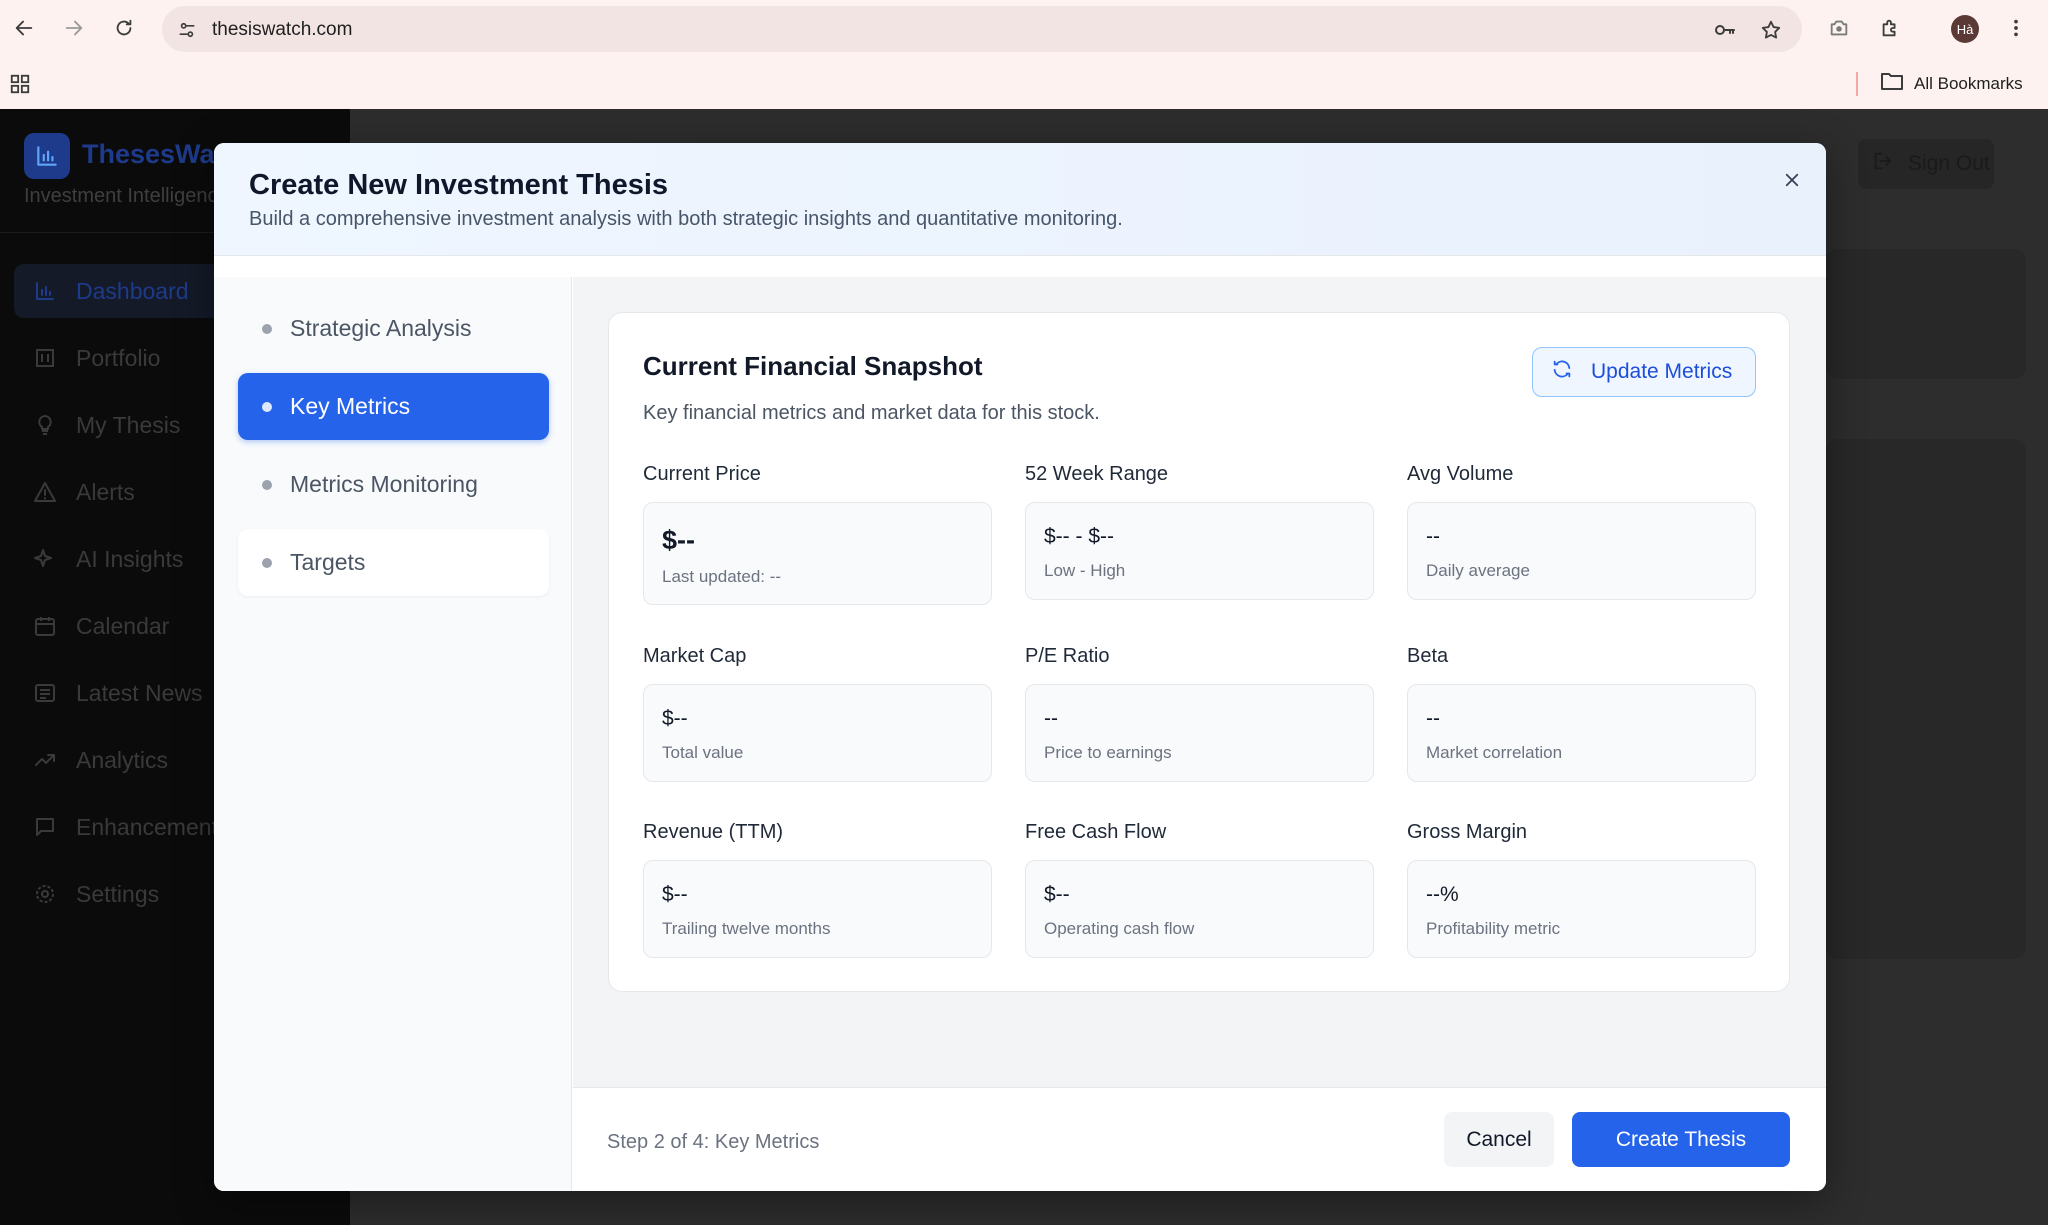 The height and width of the screenshot is (1225, 2048). What do you see at coordinates (350, 406) in the screenshot?
I see `step-label: Key Metrics` at bounding box center [350, 406].